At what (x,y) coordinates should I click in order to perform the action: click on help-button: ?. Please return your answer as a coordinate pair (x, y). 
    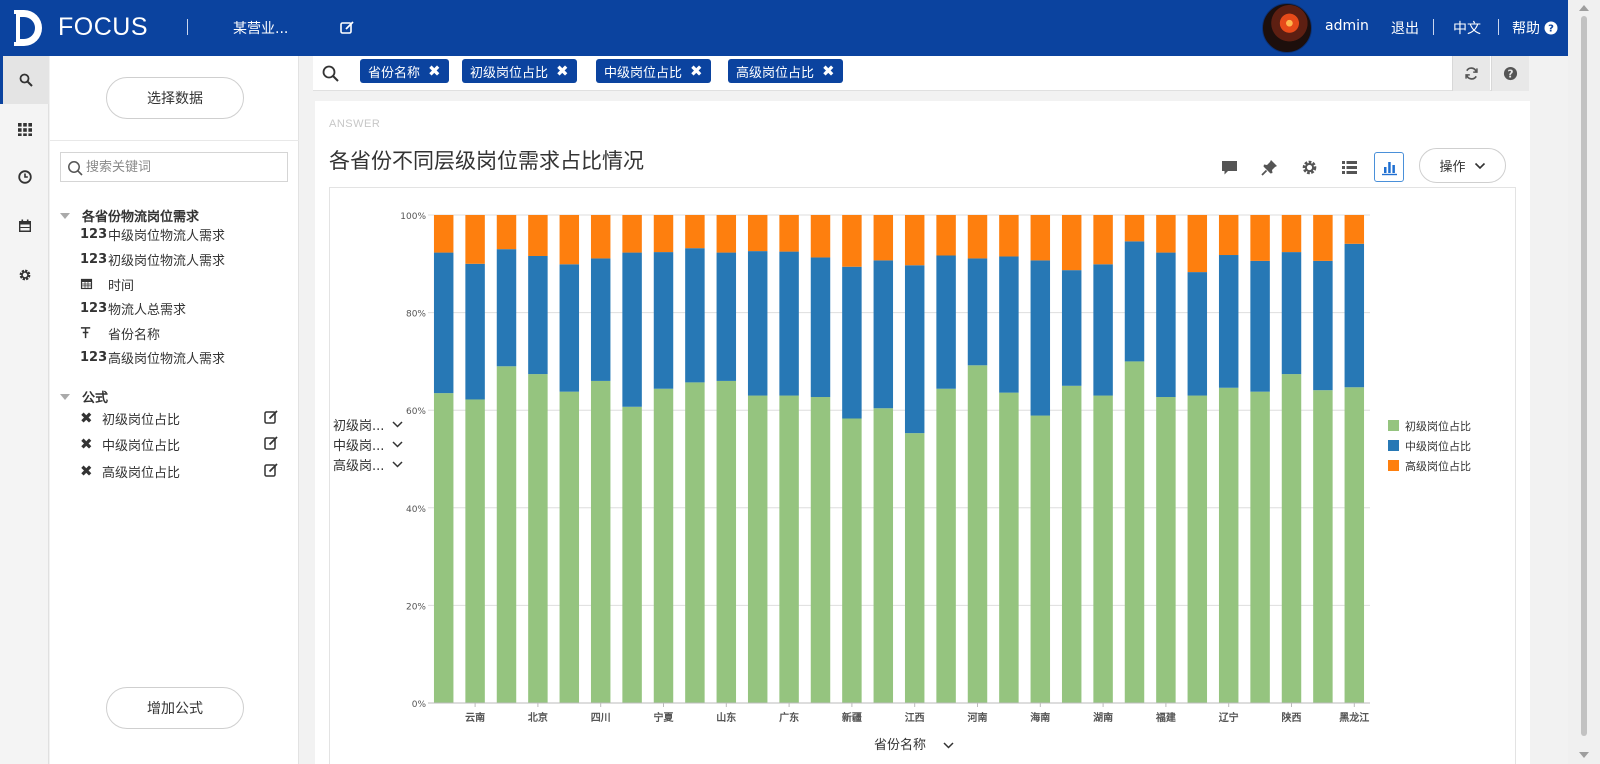
    Looking at the image, I should click on (1510, 73).